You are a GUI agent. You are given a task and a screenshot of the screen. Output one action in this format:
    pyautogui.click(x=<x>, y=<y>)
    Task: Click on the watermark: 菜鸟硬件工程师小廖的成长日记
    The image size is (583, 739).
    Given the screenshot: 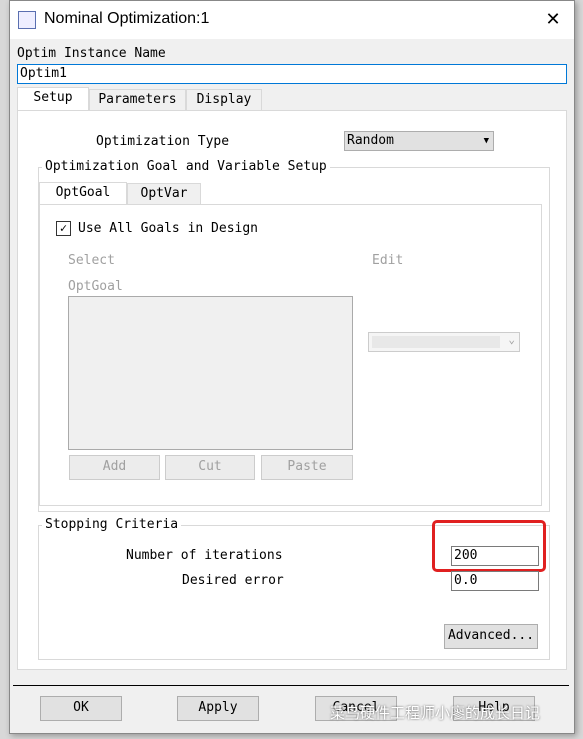 What is the action you would take?
    pyautogui.click(x=435, y=713)
    